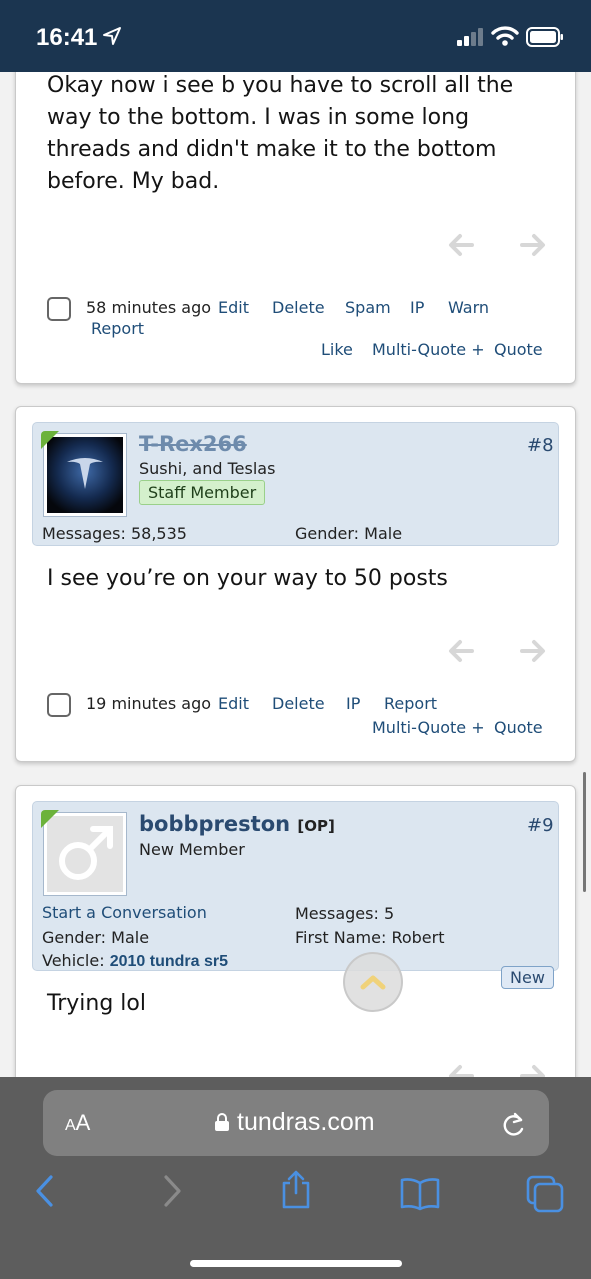  I want to click on chevron-up-icon, so click(373, 982).